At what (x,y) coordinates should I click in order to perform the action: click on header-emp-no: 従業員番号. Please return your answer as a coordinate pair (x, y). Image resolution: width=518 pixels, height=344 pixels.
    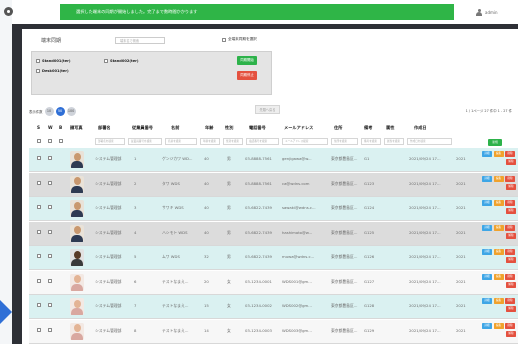
    Looking at the image, I should click on (142, 128).